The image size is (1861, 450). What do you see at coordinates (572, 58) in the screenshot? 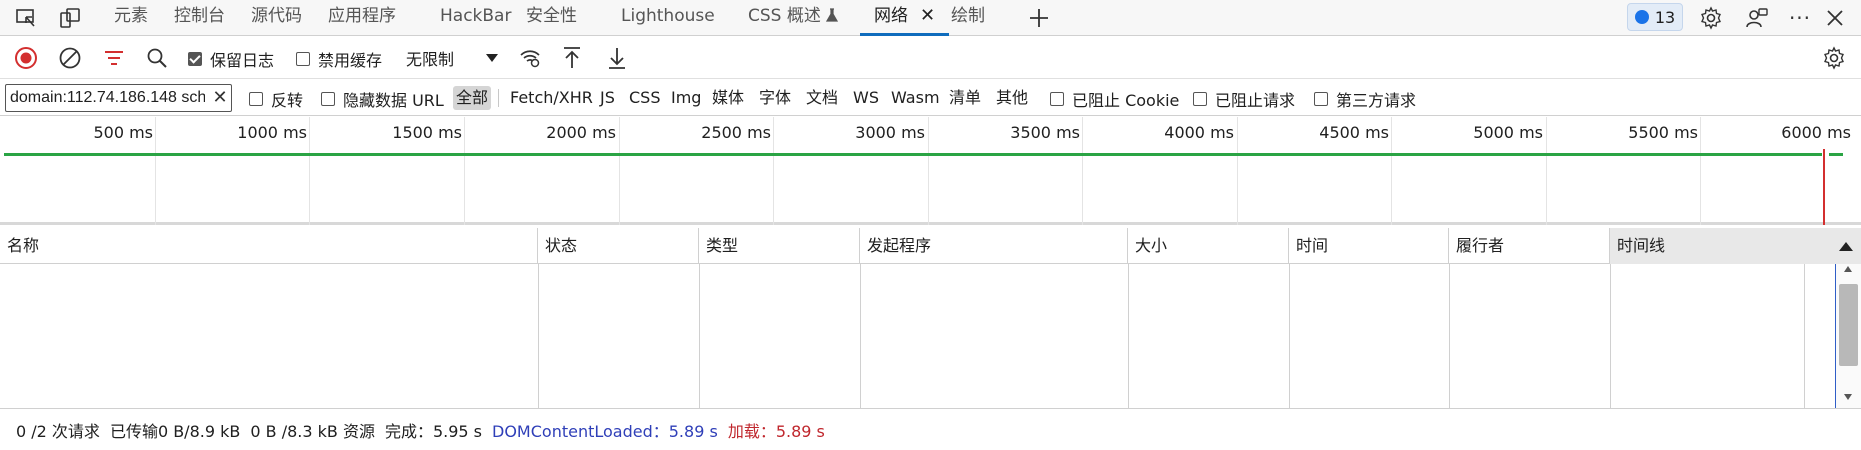
I see `import-har-icon` at bounding box center [572, 58].